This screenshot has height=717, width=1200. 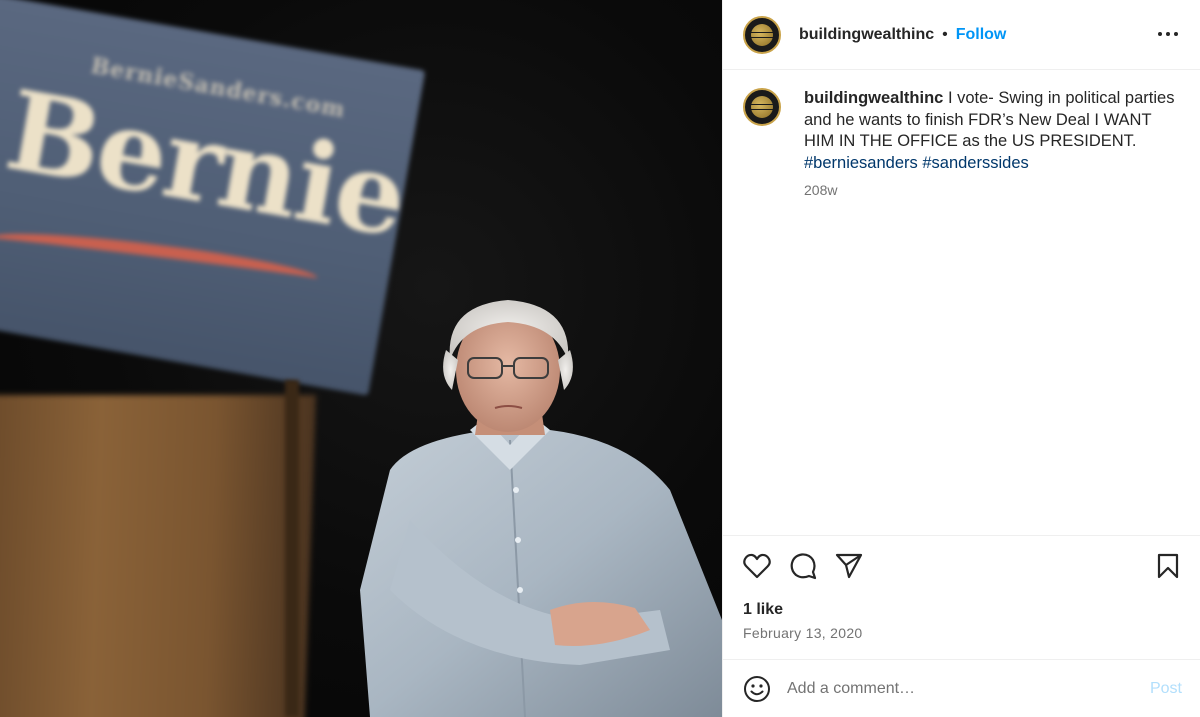 I want to click on heart-icon, so click(x=757, y=566).